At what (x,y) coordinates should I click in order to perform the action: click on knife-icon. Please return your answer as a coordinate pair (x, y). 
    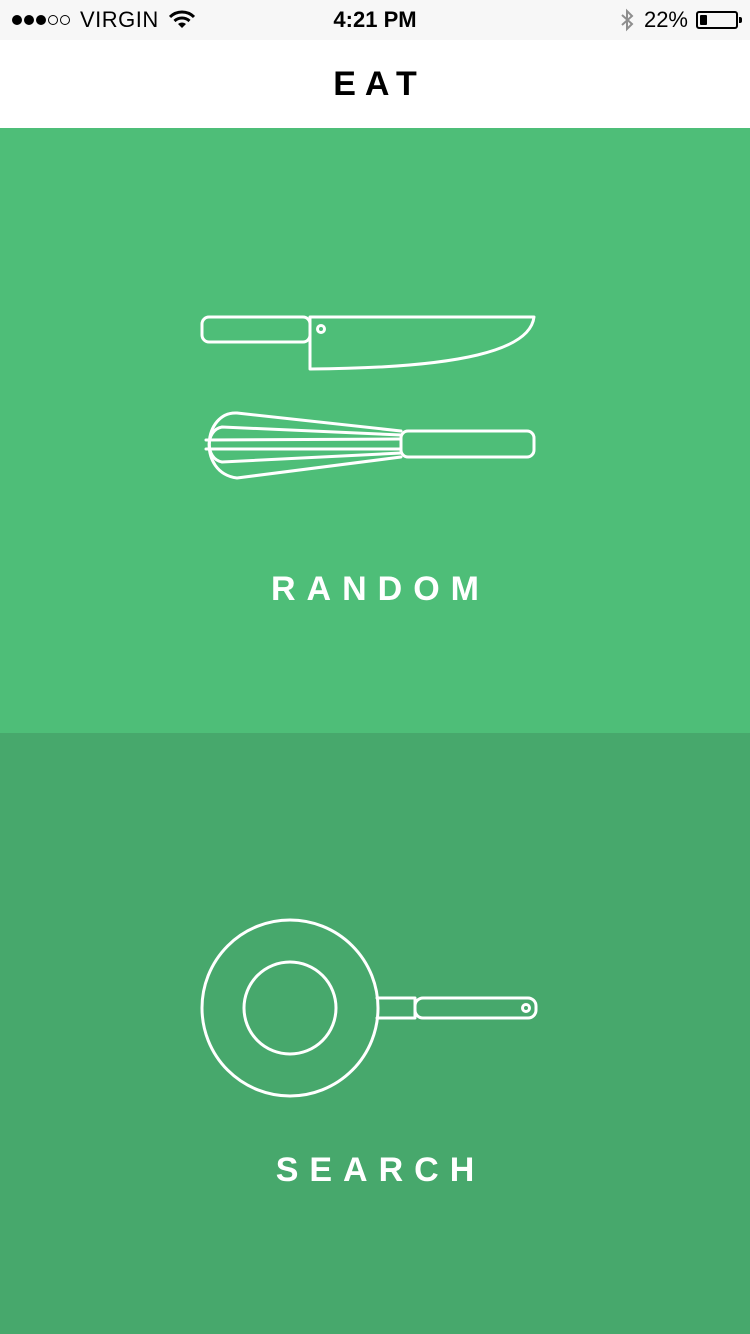
    Looking at the image, I should click on (368, 343).